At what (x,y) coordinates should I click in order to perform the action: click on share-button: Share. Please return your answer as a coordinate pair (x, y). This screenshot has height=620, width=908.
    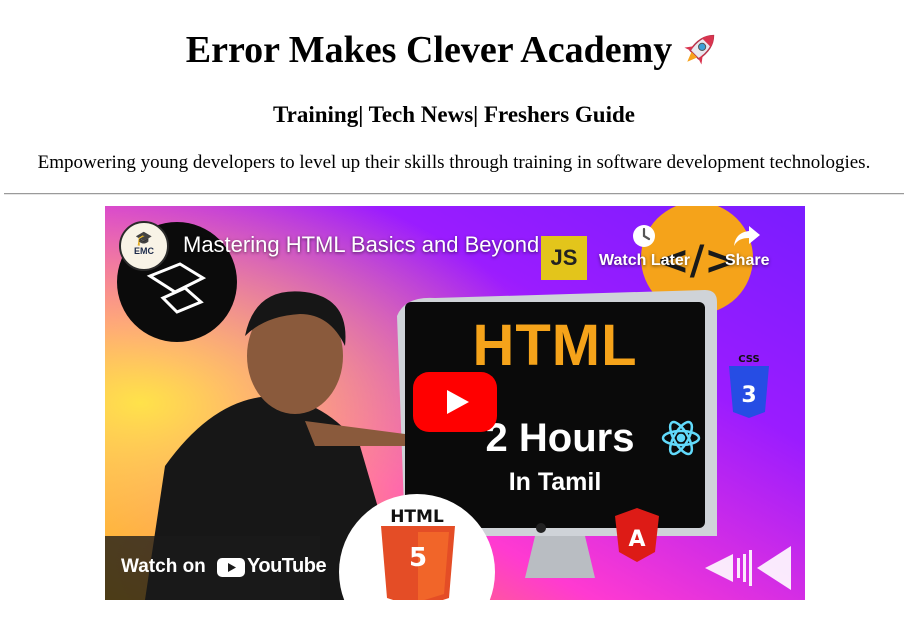
    Looking at the image, I should click on (747, 246).